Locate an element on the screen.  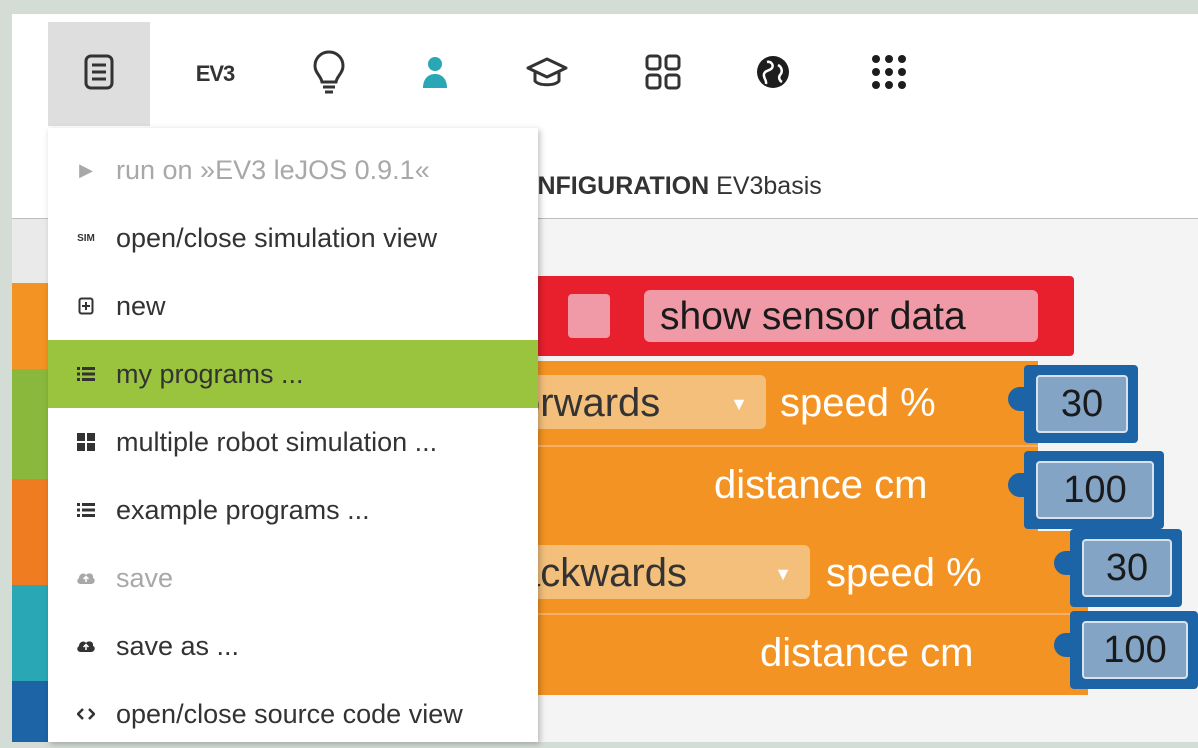
gallery-menu-button is located at coordinates (663, 74).